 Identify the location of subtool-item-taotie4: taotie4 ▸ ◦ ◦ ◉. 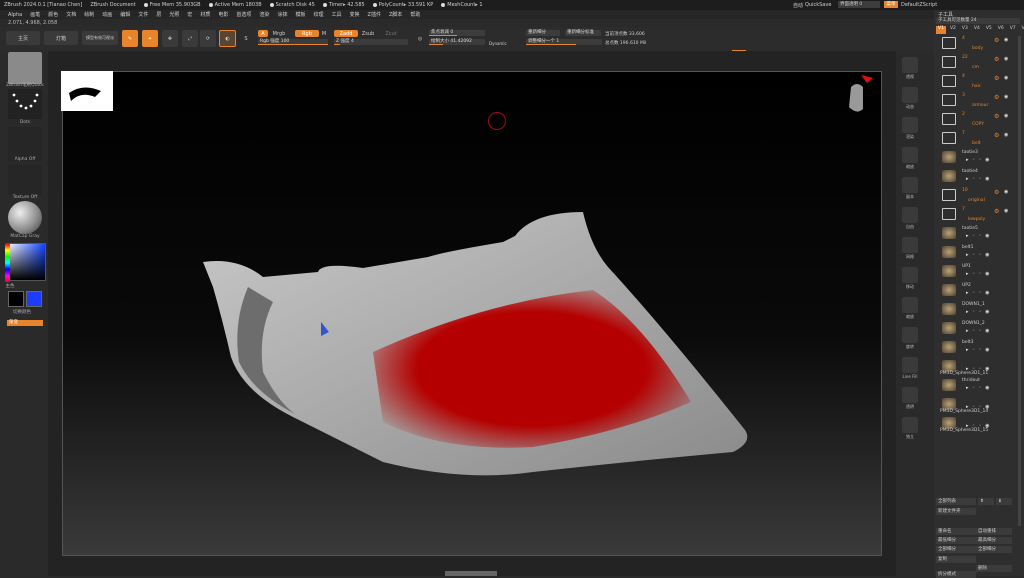
(975, 178).